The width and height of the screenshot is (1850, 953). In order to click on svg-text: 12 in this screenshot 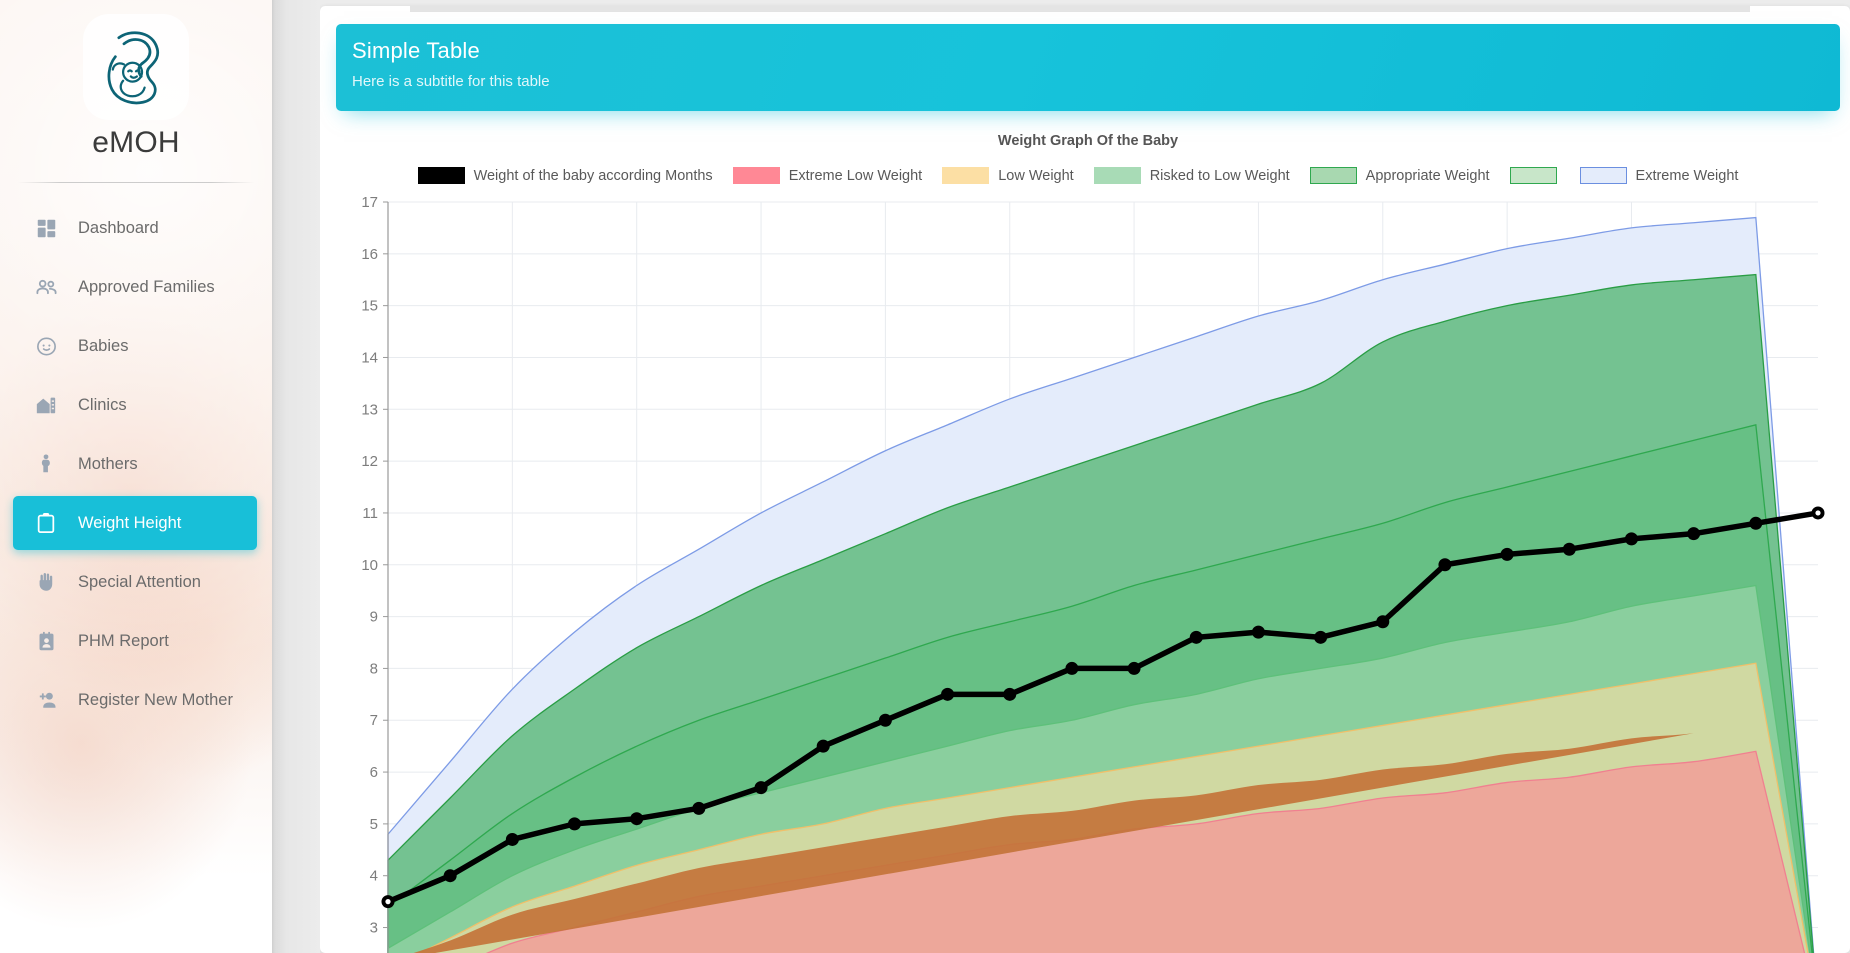, I will do `click(369, 461)`.